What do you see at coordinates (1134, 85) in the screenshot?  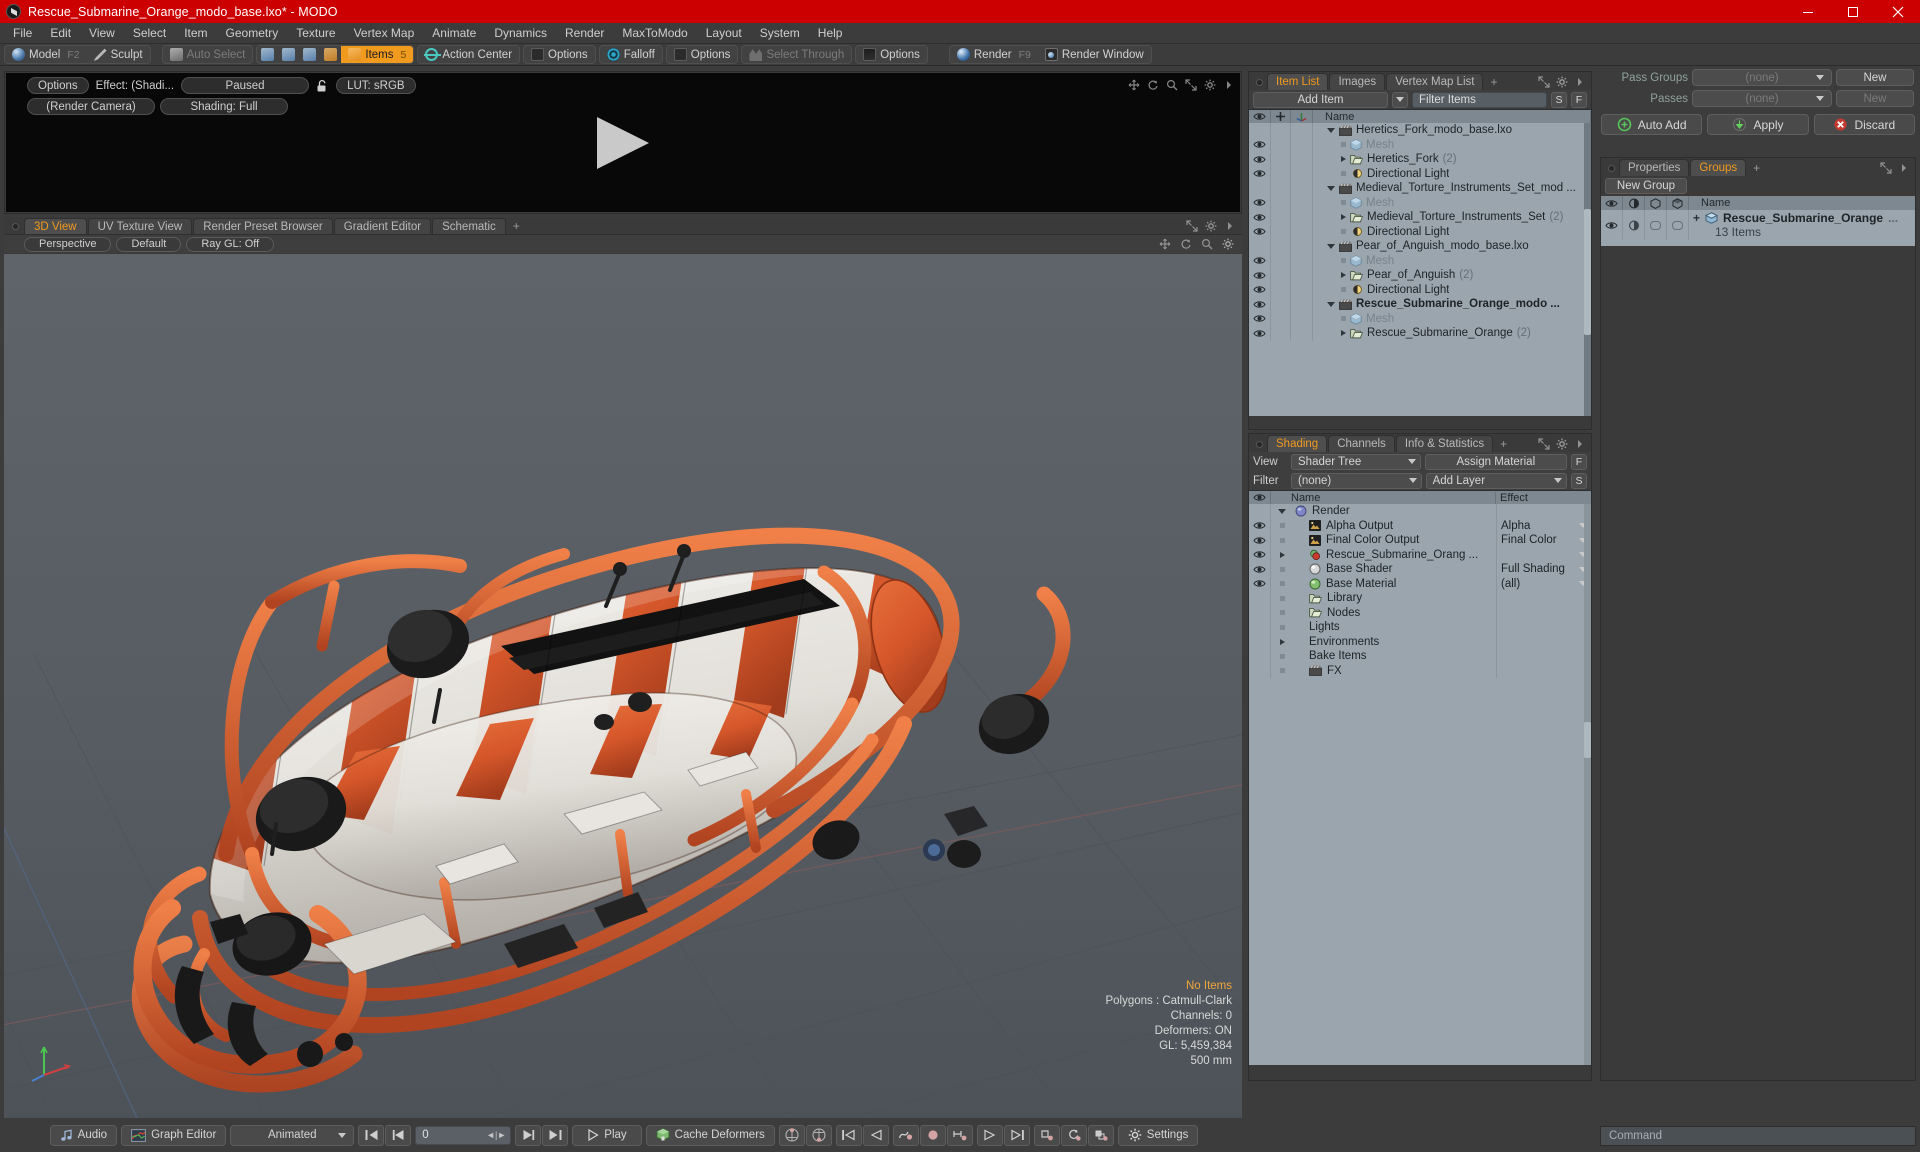 I see `move-icon` at bounding box center [1134, 85].